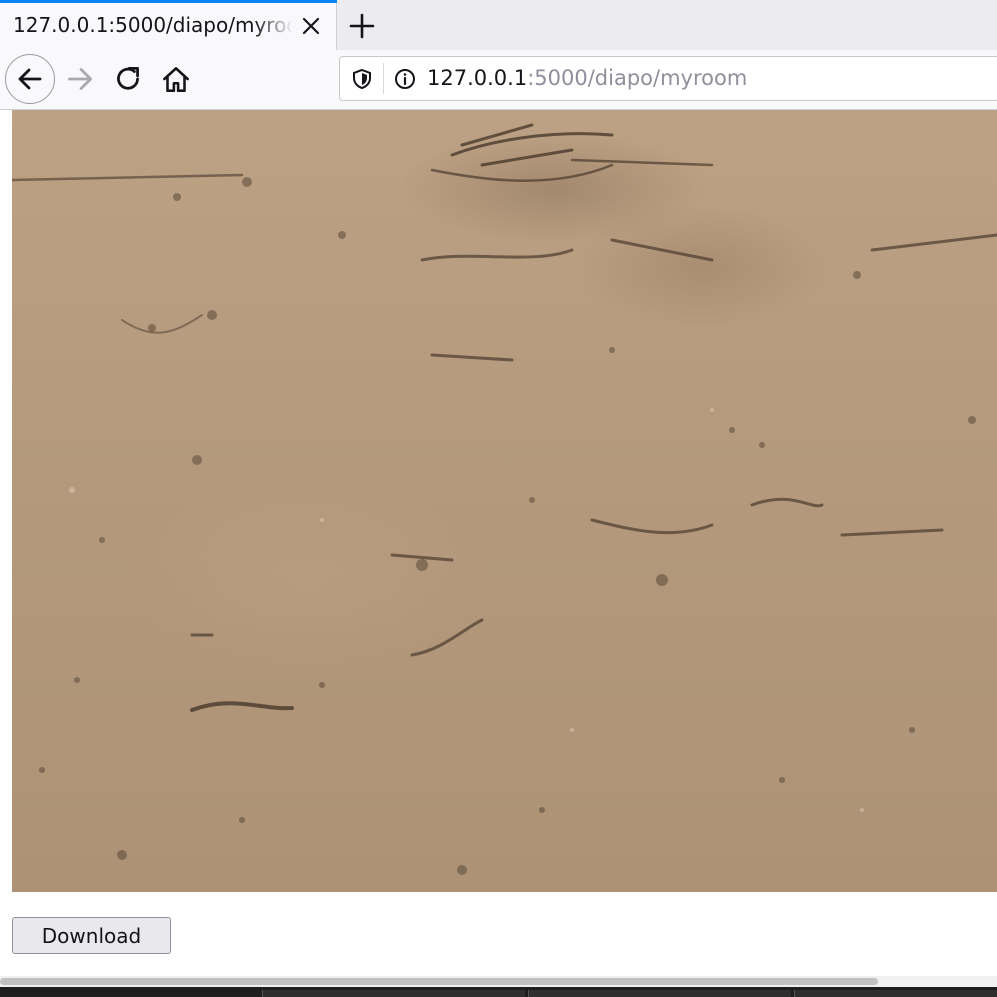 Image resolution: width=997 pixels, height=997 pixels. I want to click on browser-tab: 127.0.0.1:5000/diapo/myroom, so click(168, 25).